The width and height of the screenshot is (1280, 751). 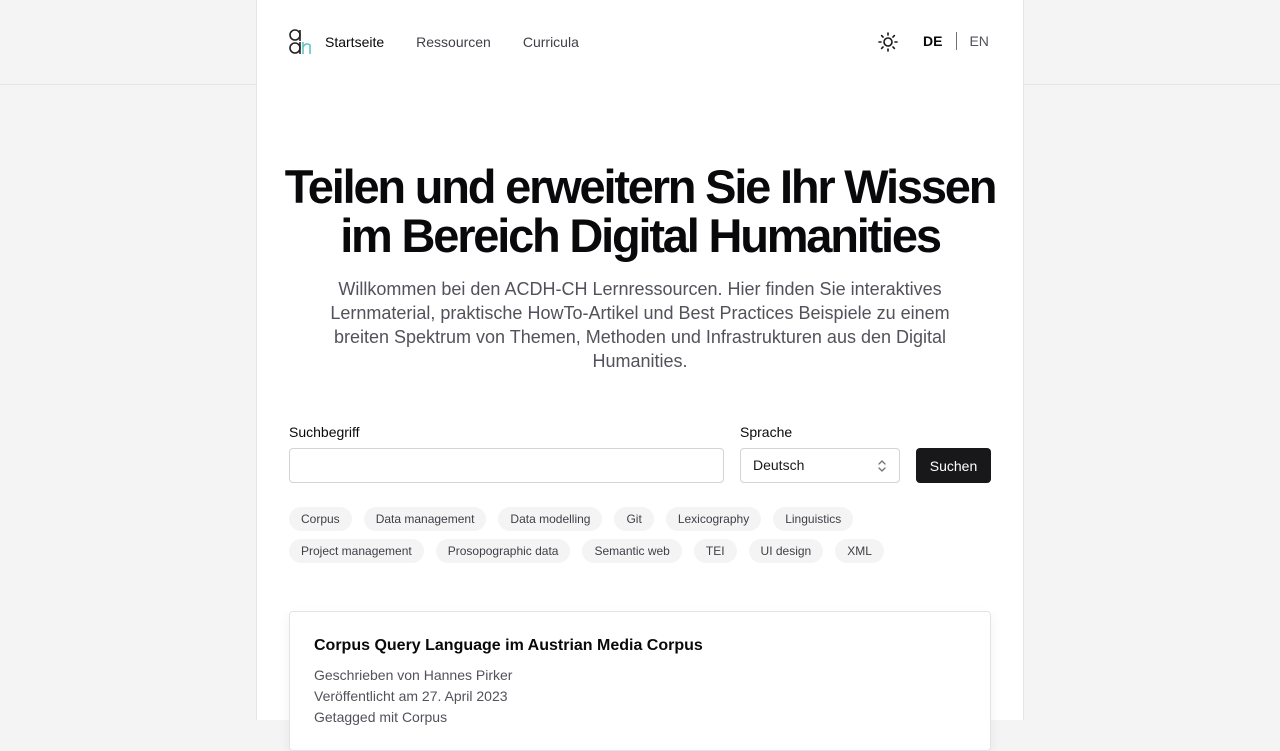 What do you see at coordinates (713, 519) in the screenshot?
I see `tag-lexicography: Lexicography` at bounding box center [713, 519].